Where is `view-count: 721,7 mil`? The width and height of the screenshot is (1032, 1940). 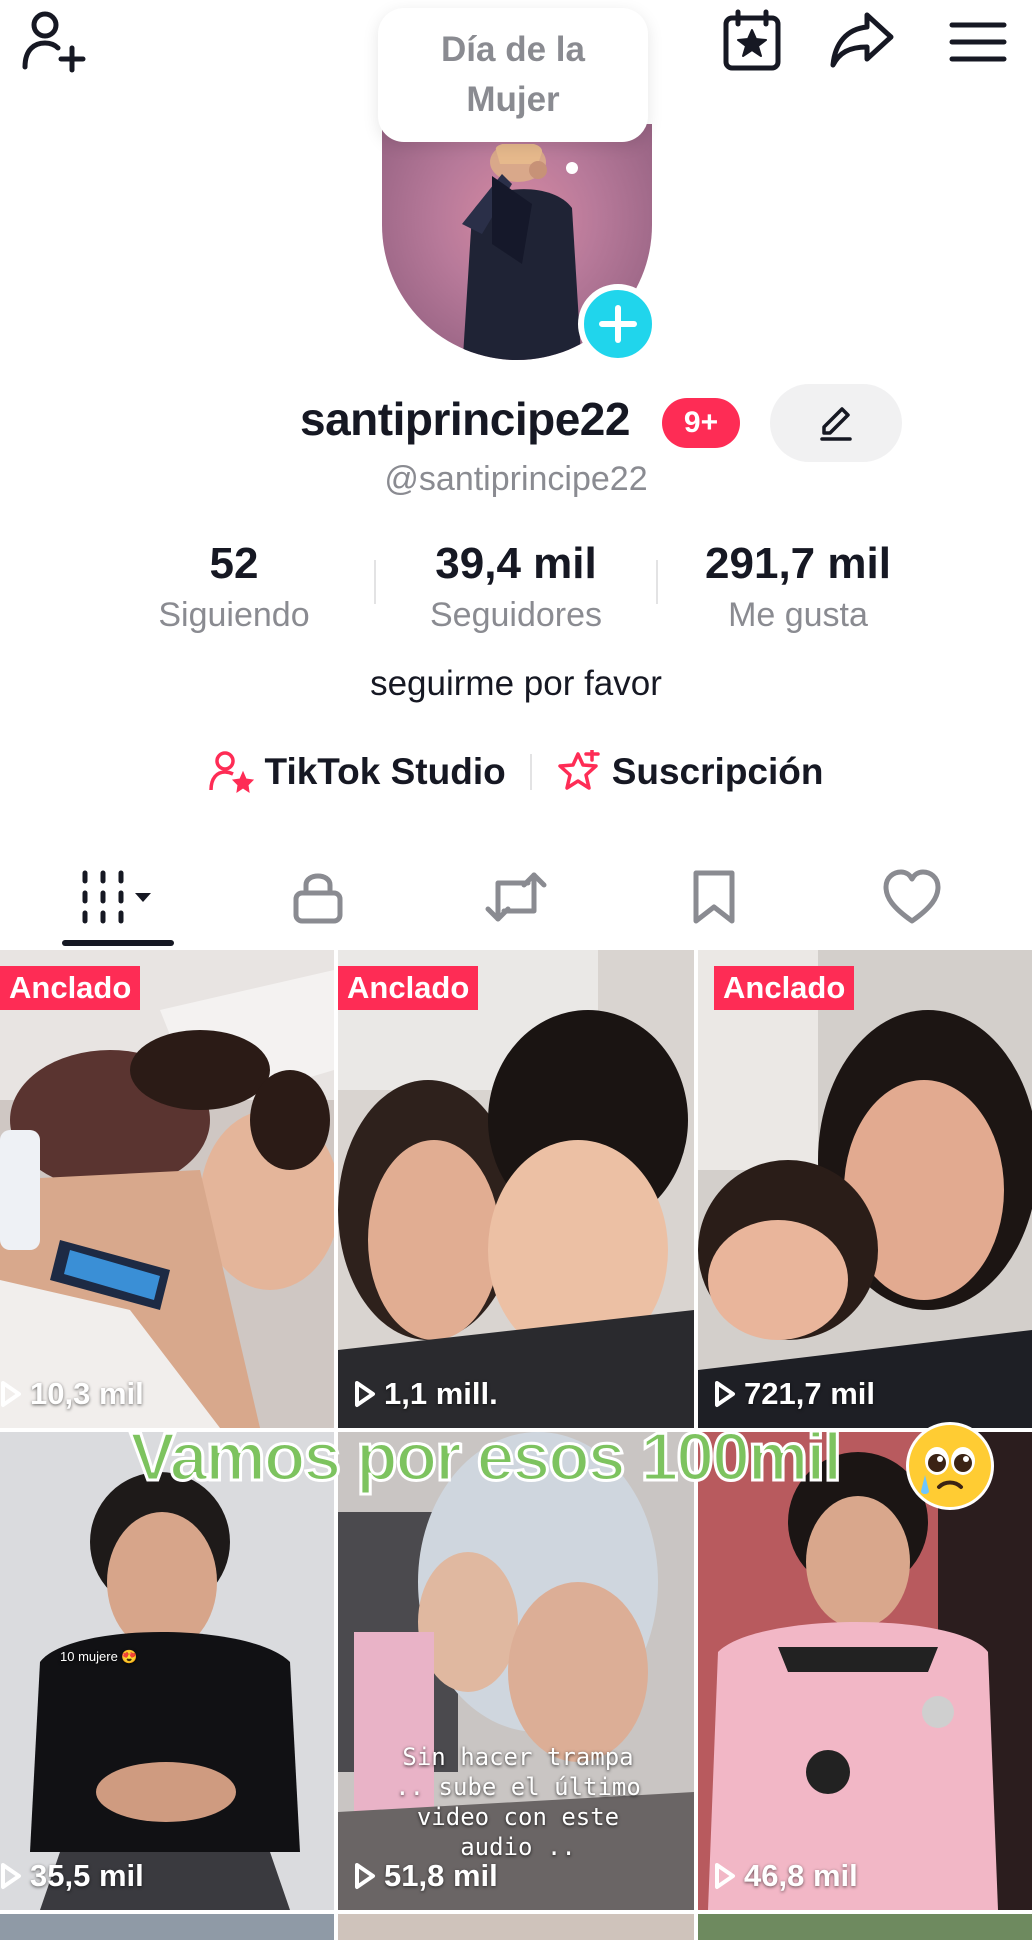
view-count: 721,7 mil is located at coordinates (794, 1394).